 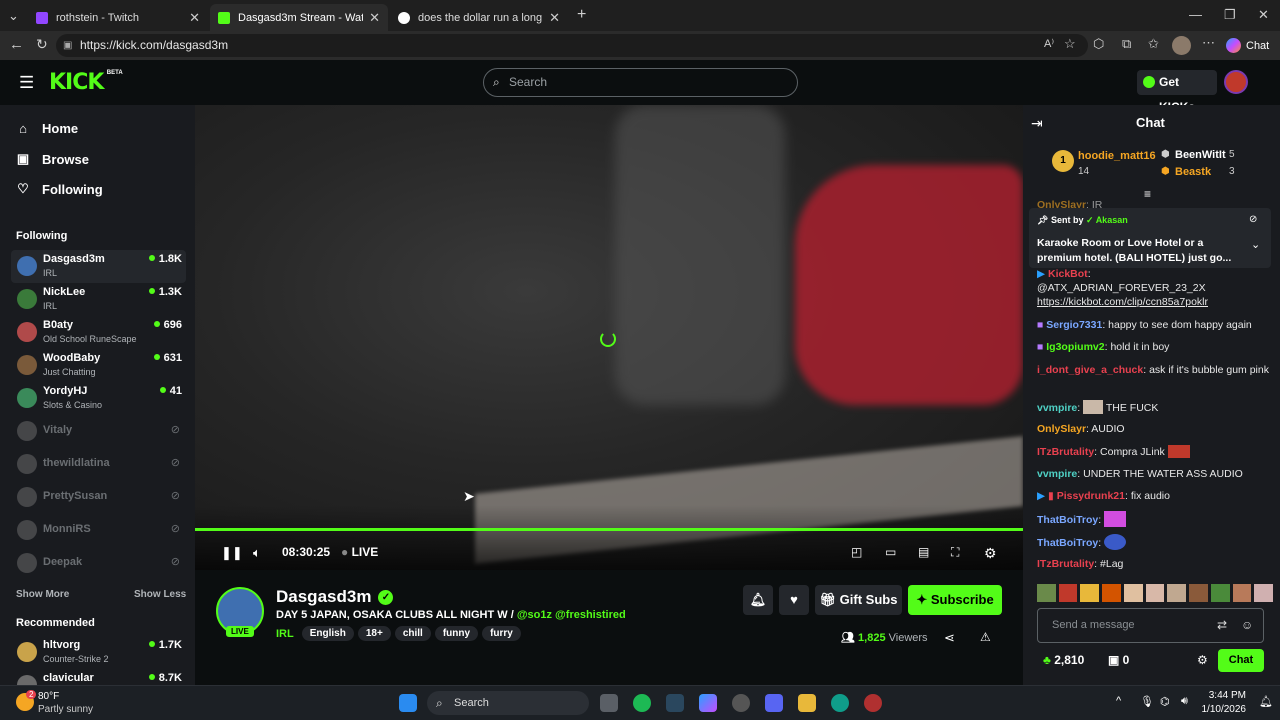 I want to click on nav-following: ♡ Following, so click(x=59, y=189).